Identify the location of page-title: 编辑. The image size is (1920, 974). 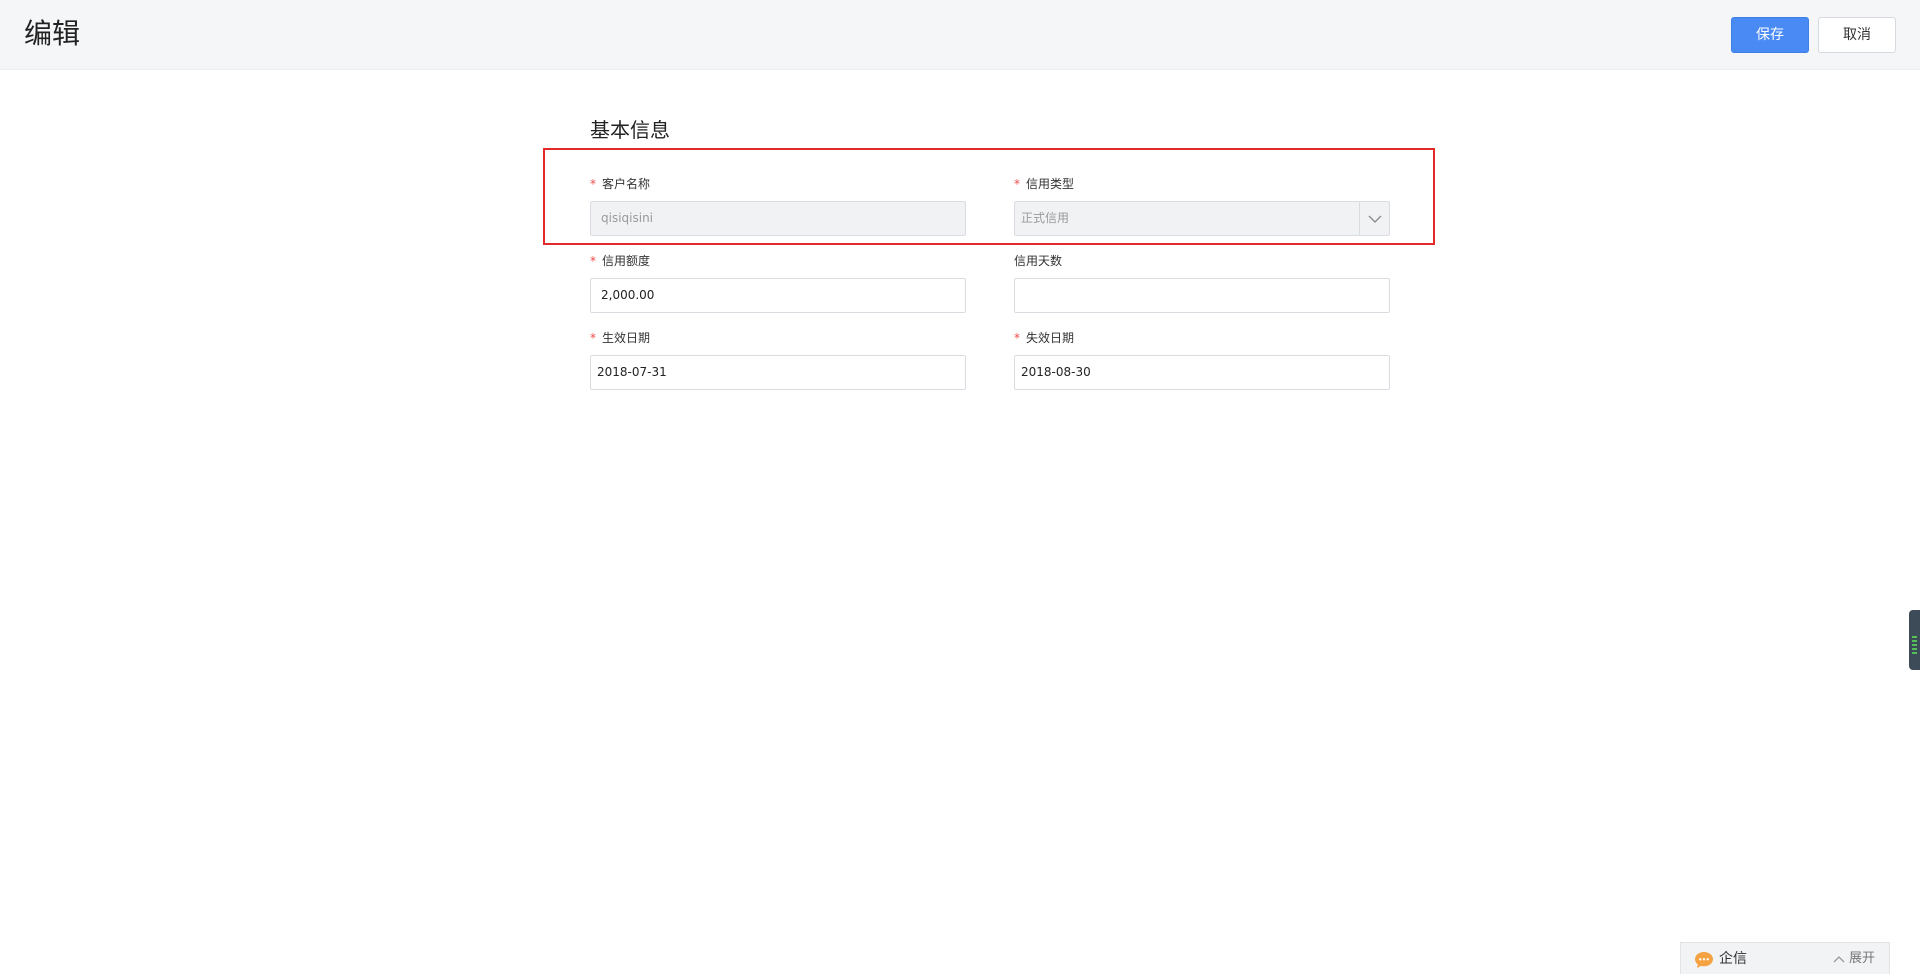
(52, 33).